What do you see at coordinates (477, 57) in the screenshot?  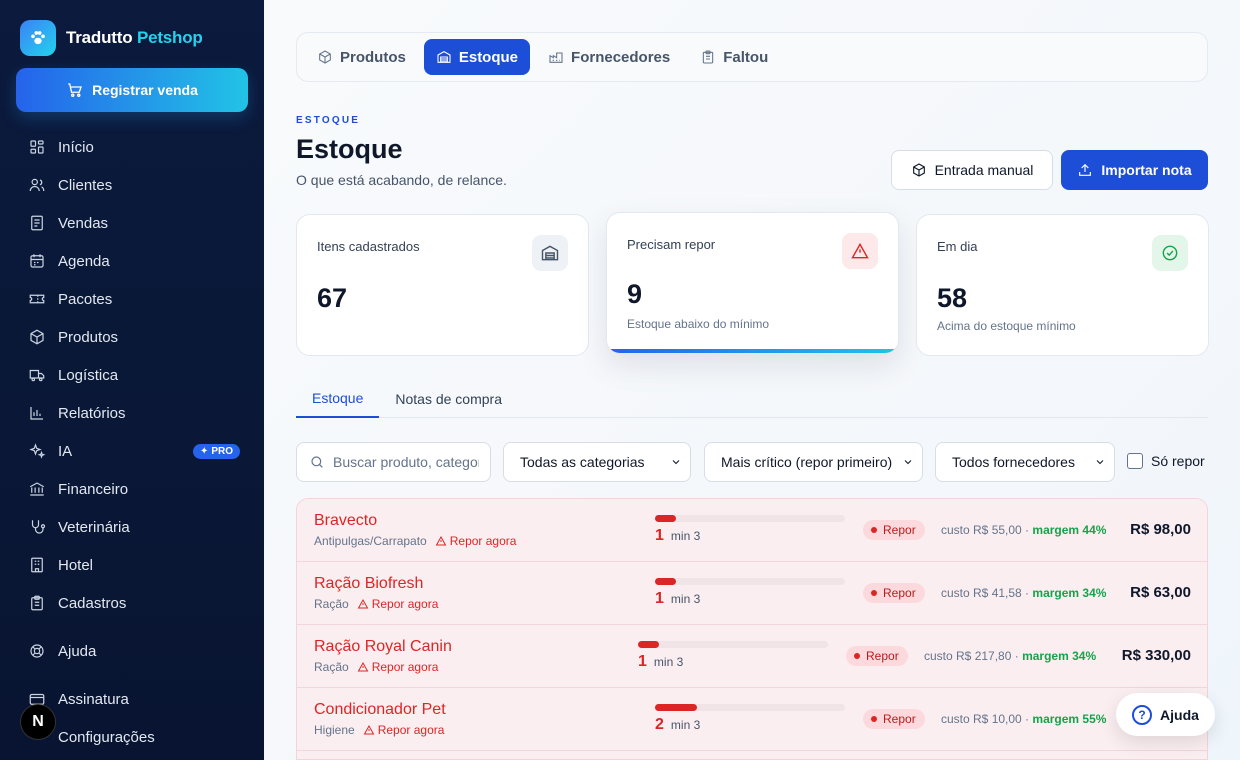 I see `tab-estoque: Estoque` at bounding box center [477, 57].